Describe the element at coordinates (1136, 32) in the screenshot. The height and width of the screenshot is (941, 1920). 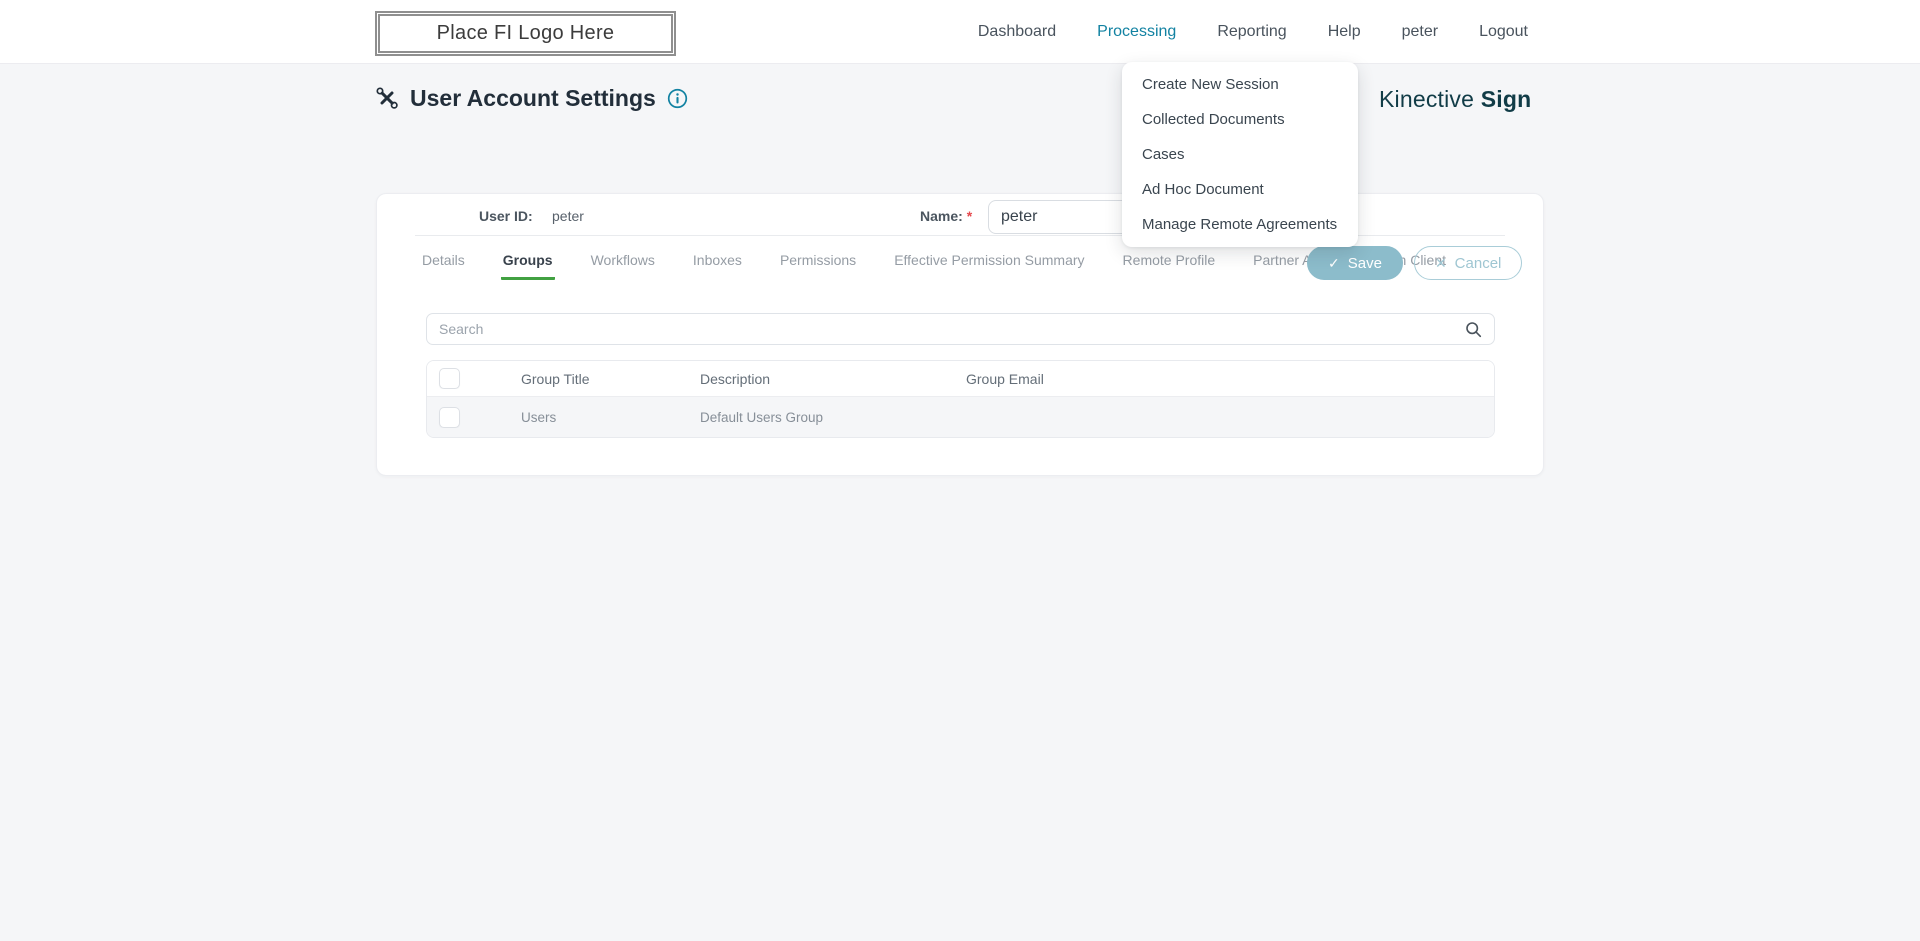
I see `nav-item-processing: Processing` at that location.